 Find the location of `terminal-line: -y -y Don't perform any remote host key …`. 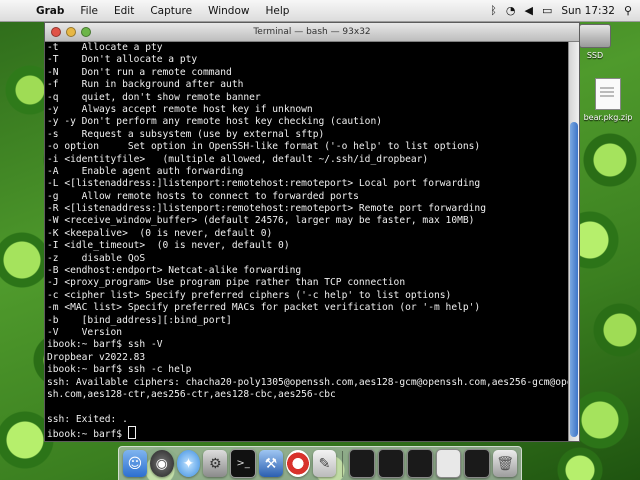

terminal-line: -y -y Don't perform any remote host key … is located at coordinates (215, 122).